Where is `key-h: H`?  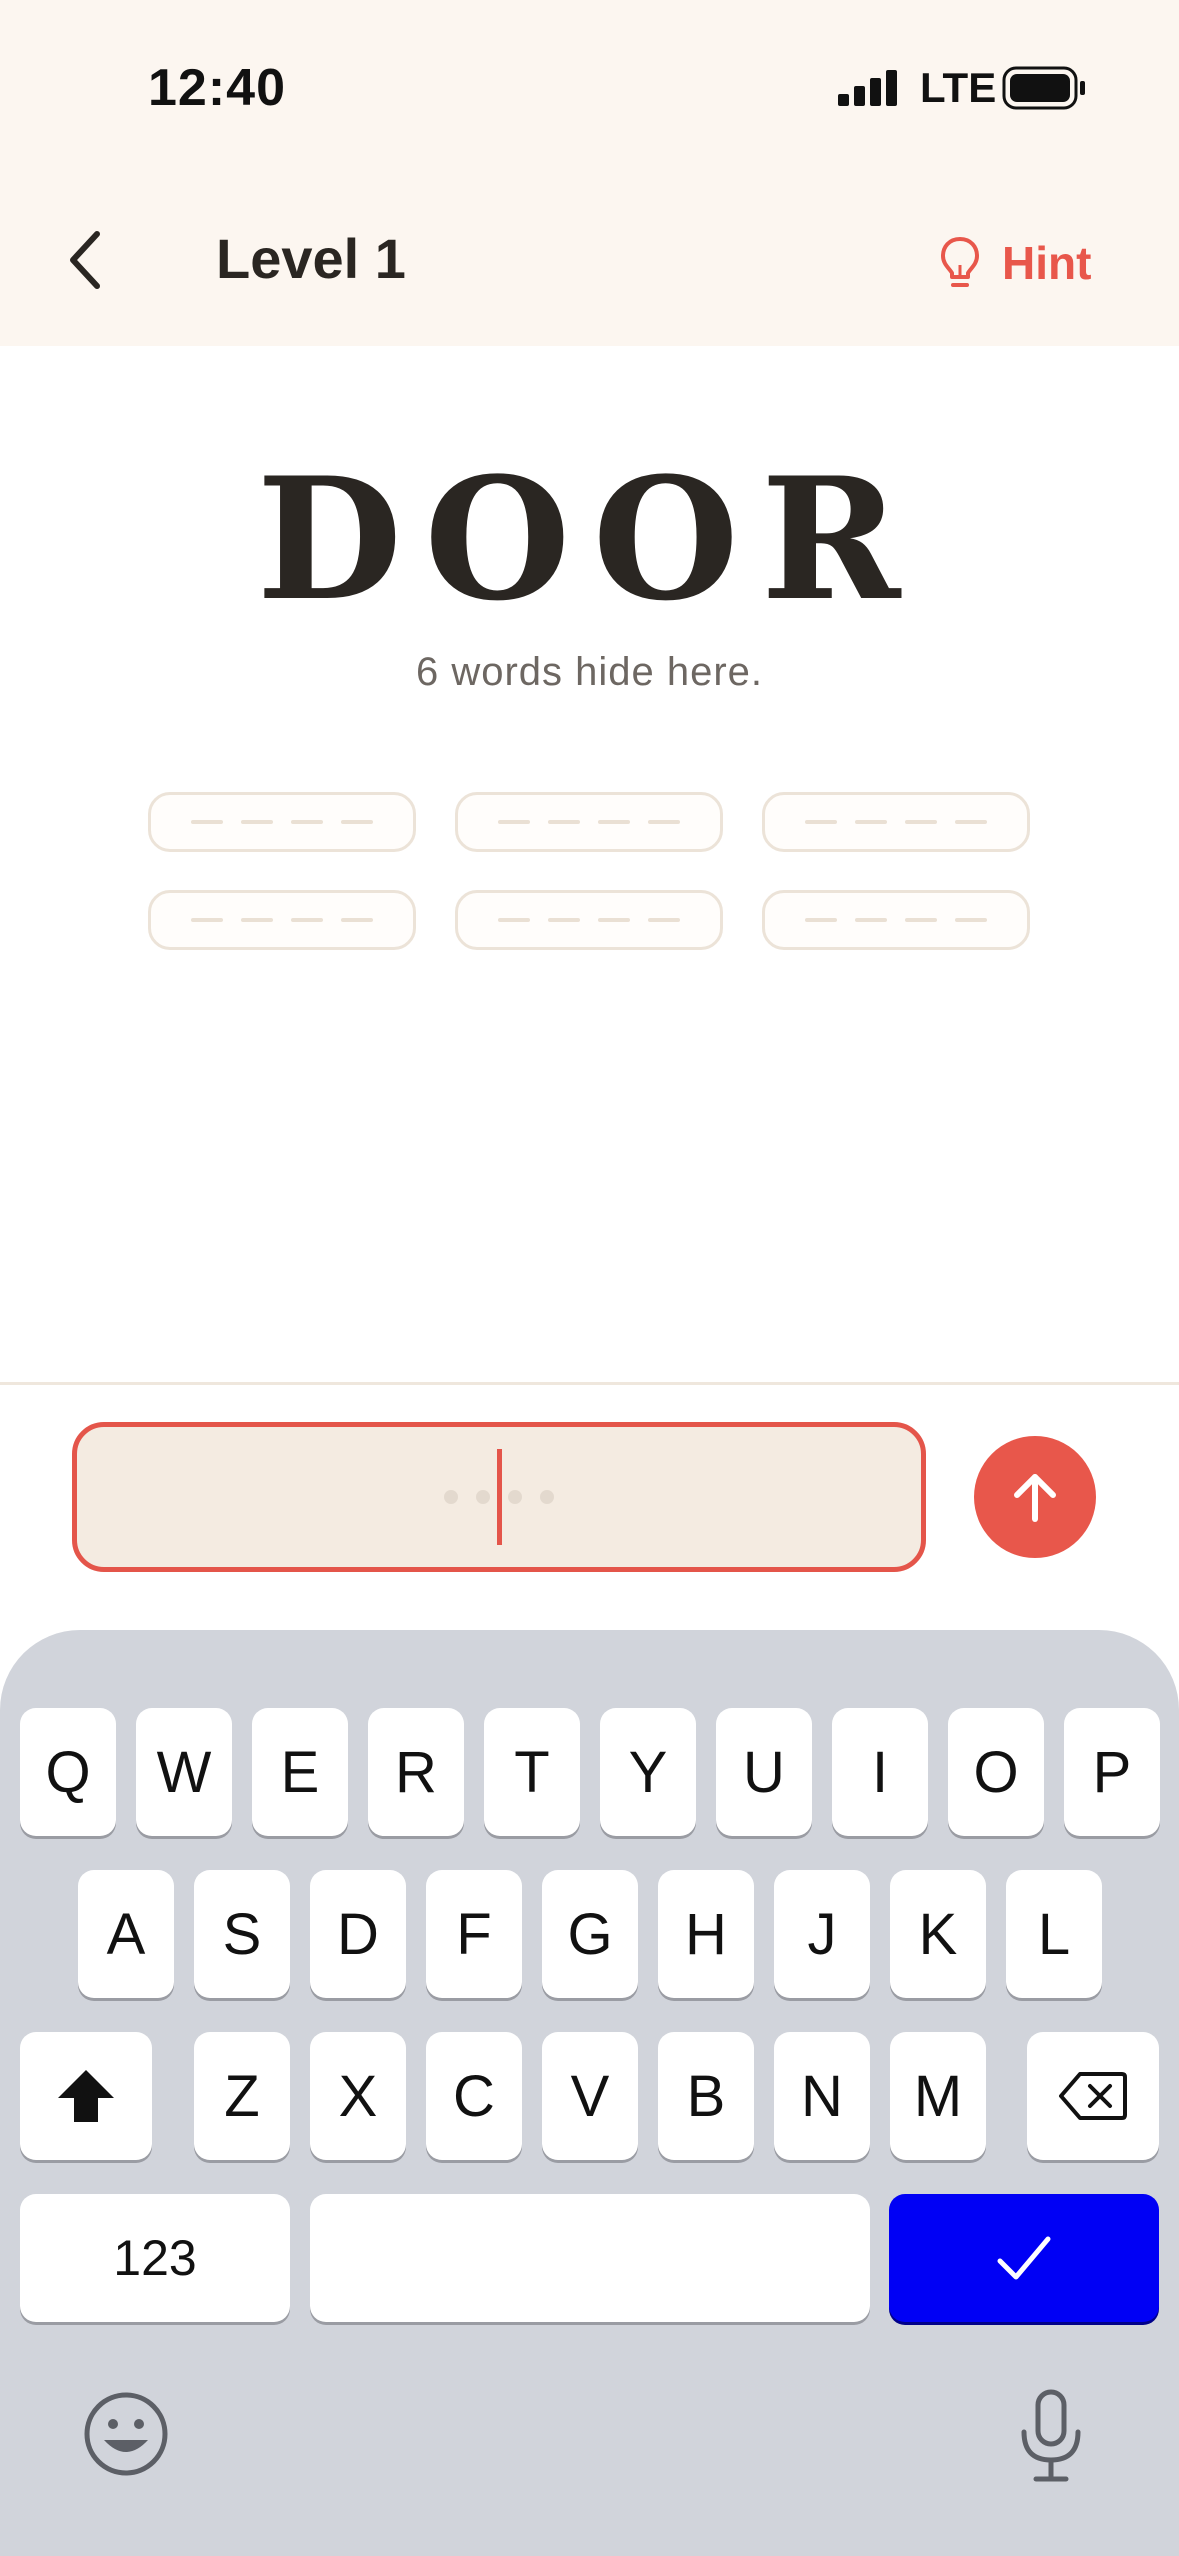 key-h: H is located at coordinates (706, 1934).